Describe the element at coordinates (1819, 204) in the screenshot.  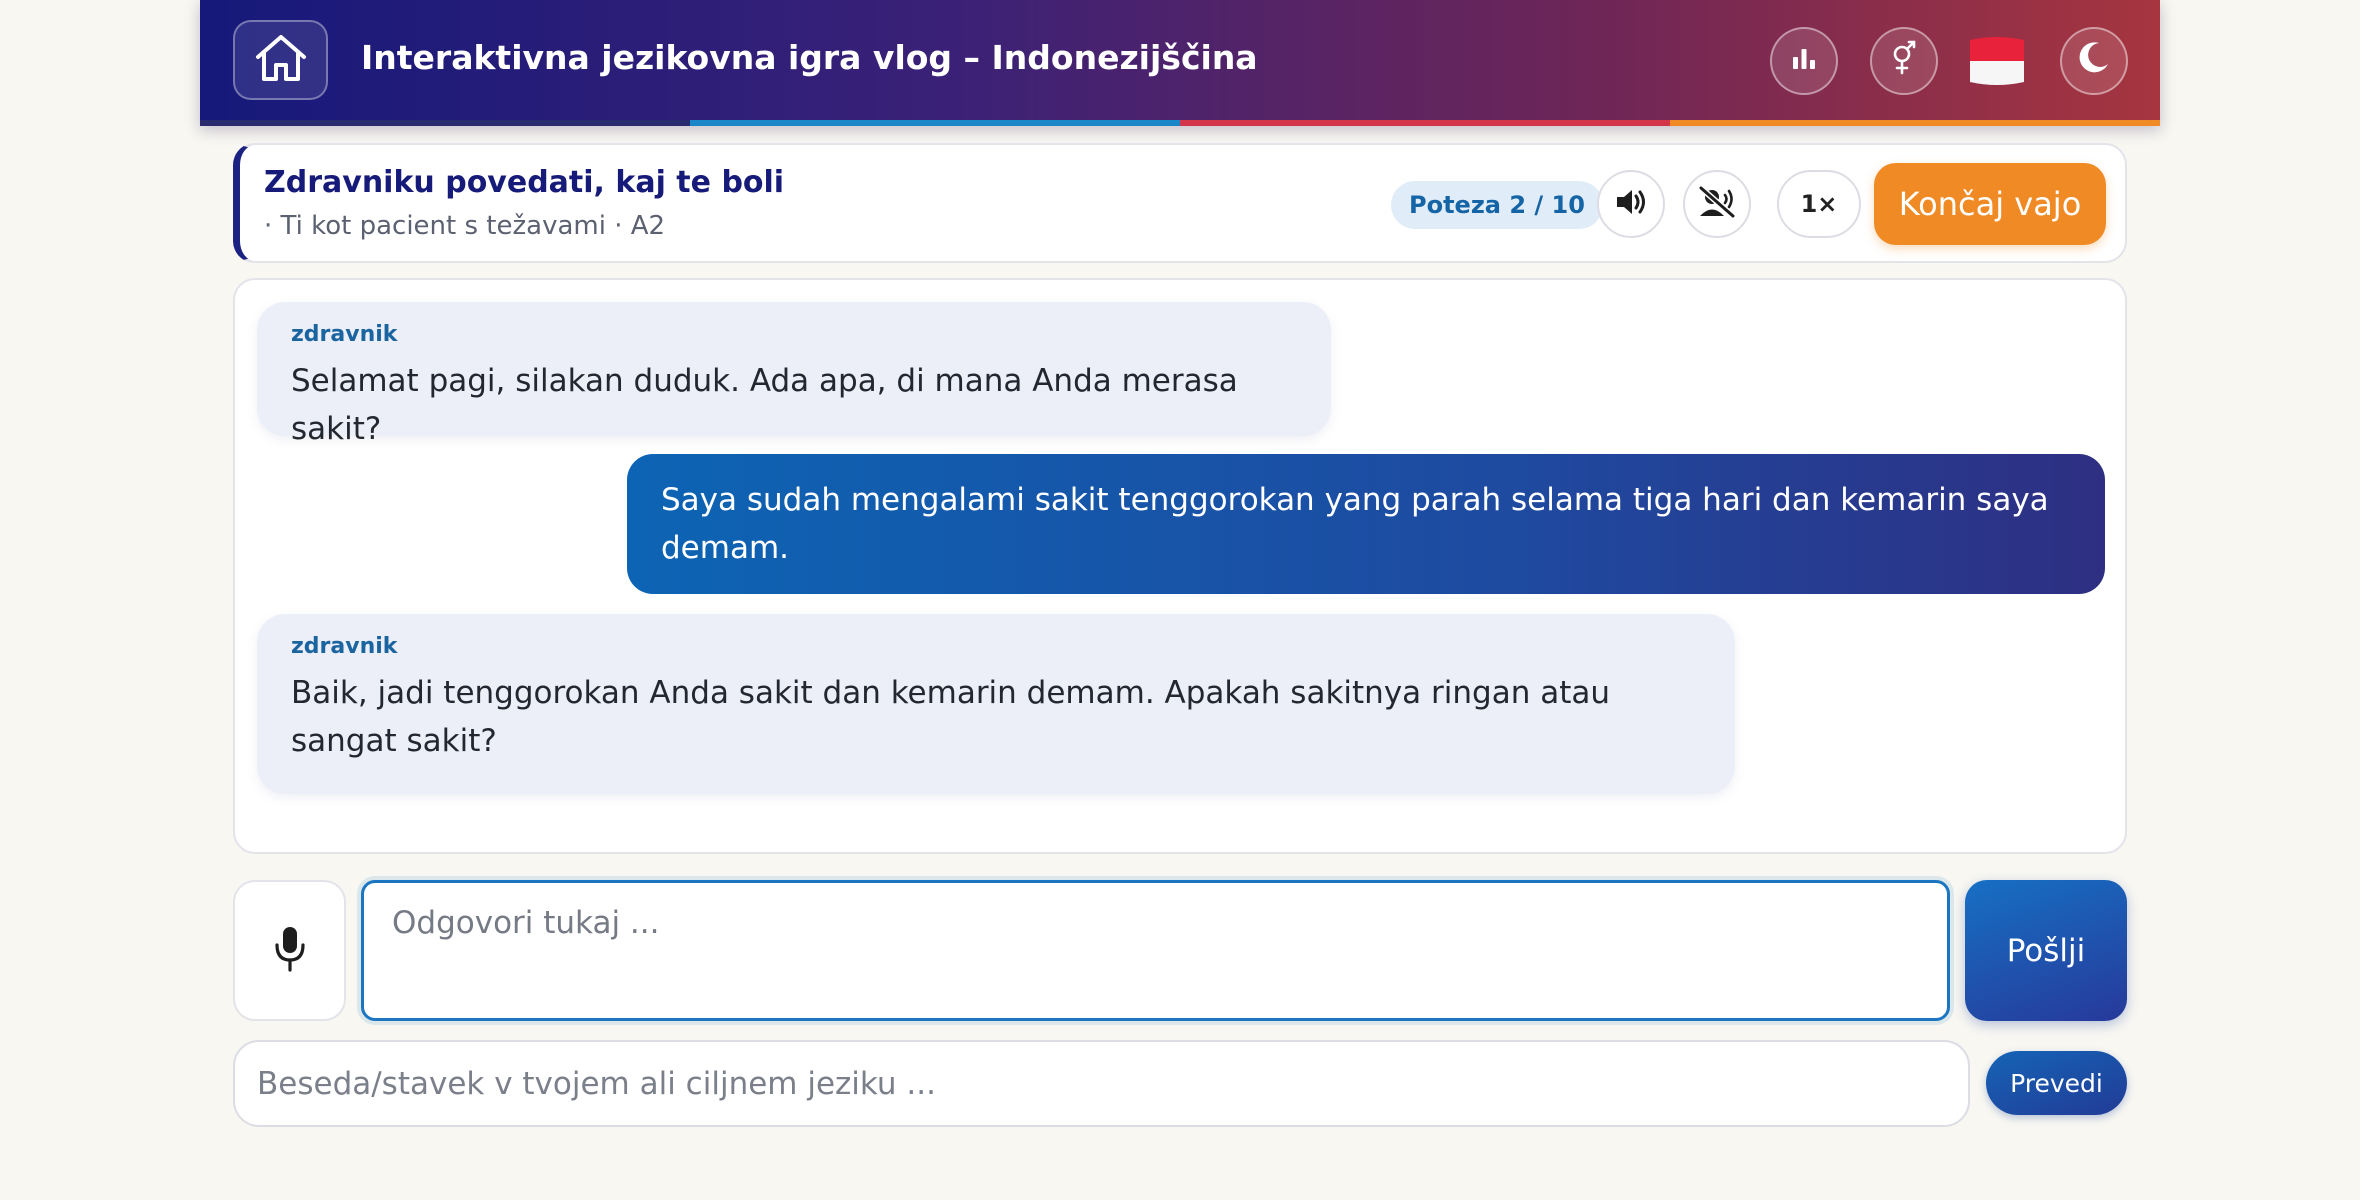
I see `playback-speed-button: 1×` at that location.